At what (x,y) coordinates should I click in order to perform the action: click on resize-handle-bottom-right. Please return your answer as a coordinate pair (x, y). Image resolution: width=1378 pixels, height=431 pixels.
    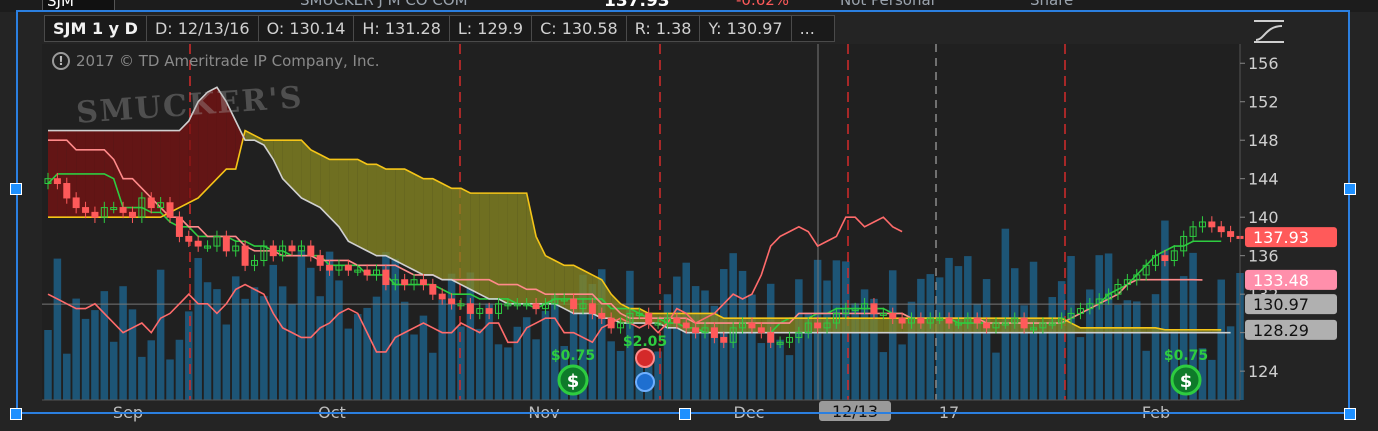
    Looking at the image, I should click on (1350, 414).